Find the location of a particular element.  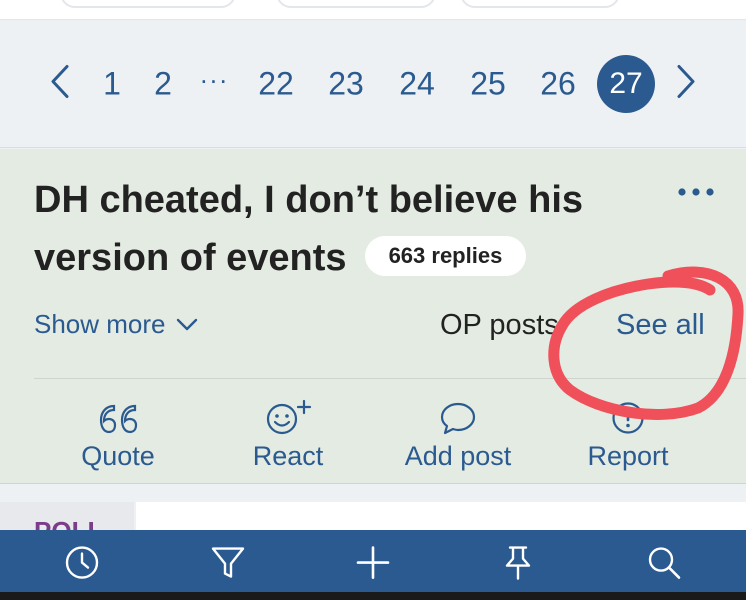

page-link: 1 is located at coordinates (112, 84).